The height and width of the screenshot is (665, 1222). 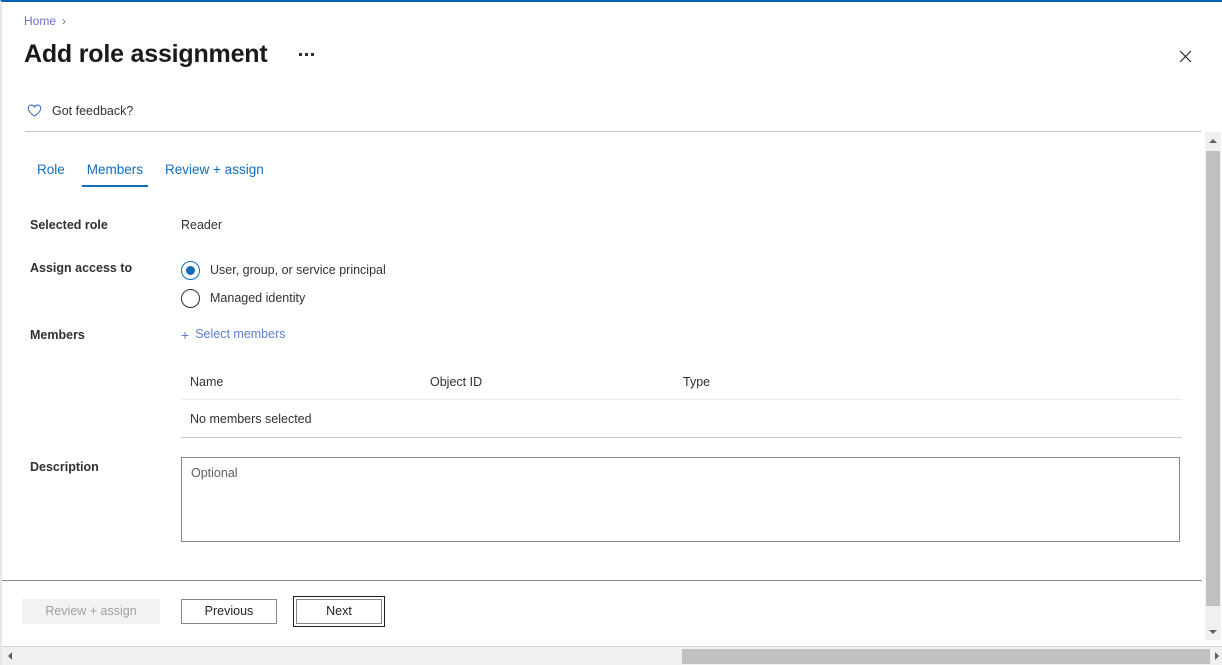 I want to click on tab-review-assign: Review + assign, so click(x=214, y=172).